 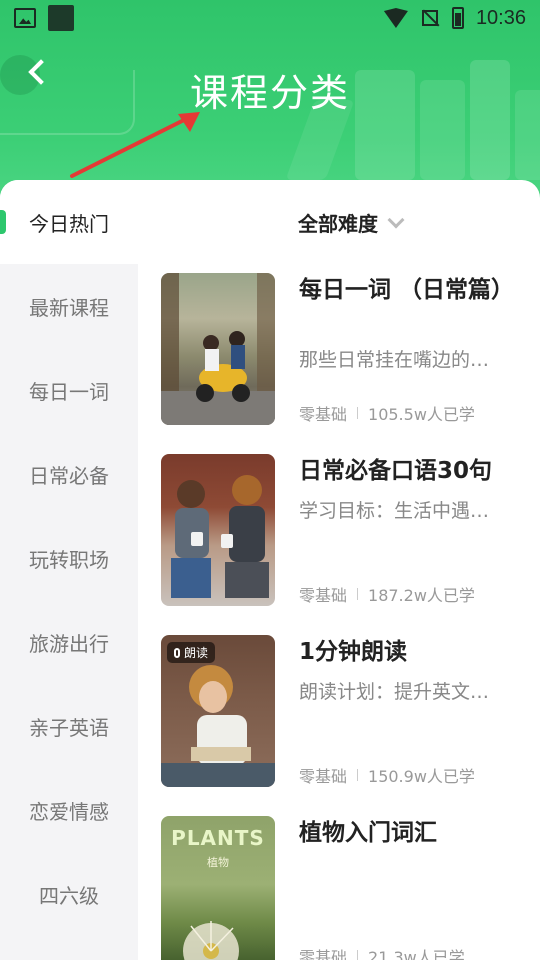 What do you see at coordinates (177, 652) in the screenshot?
I see `microphone-icon` at bounding box center [177, 652].